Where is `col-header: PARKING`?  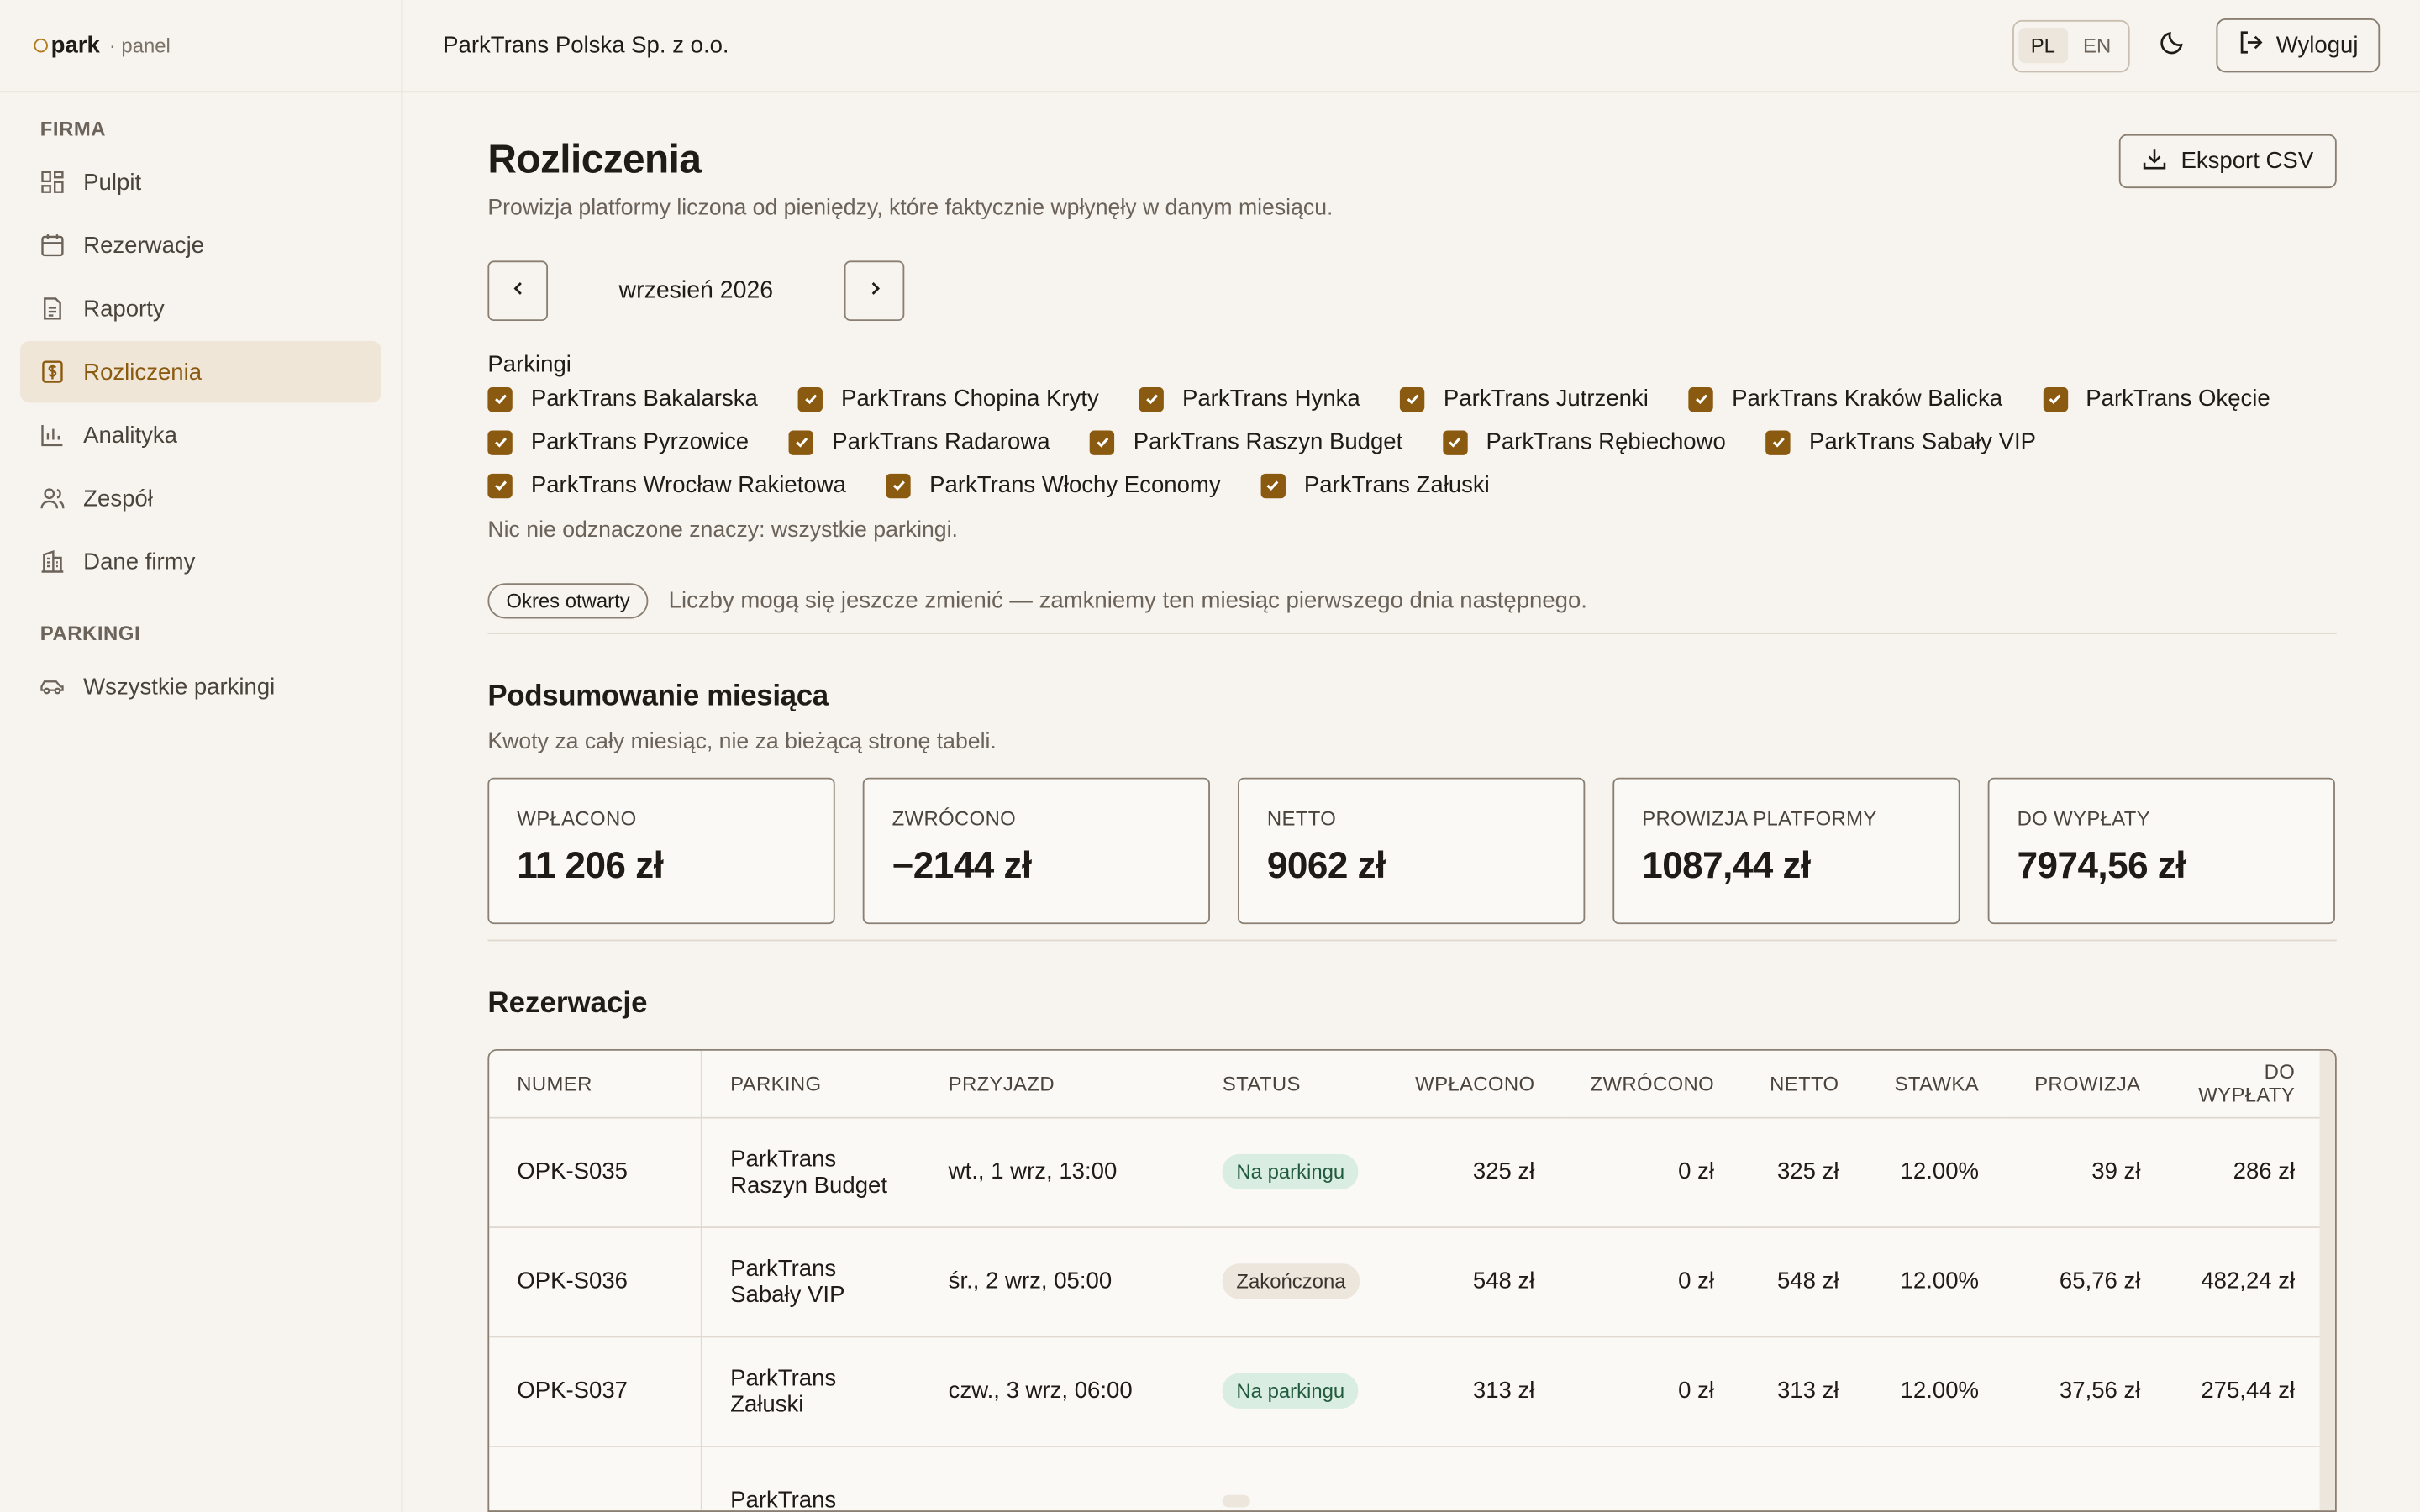 col-header: PARKING is located at coordinates (811, 1084).